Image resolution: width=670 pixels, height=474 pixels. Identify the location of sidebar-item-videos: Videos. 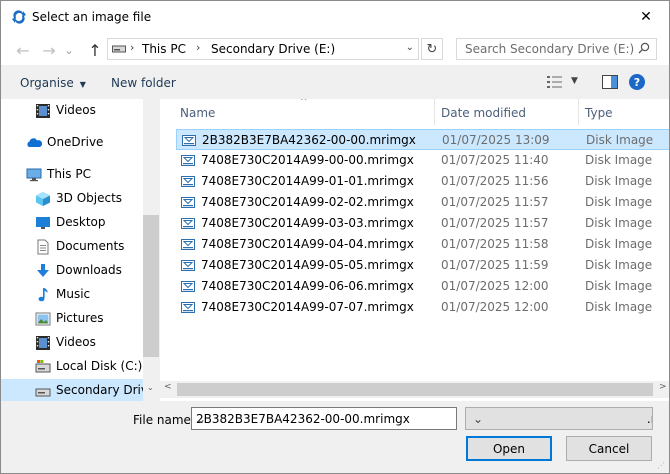
(72, 343).